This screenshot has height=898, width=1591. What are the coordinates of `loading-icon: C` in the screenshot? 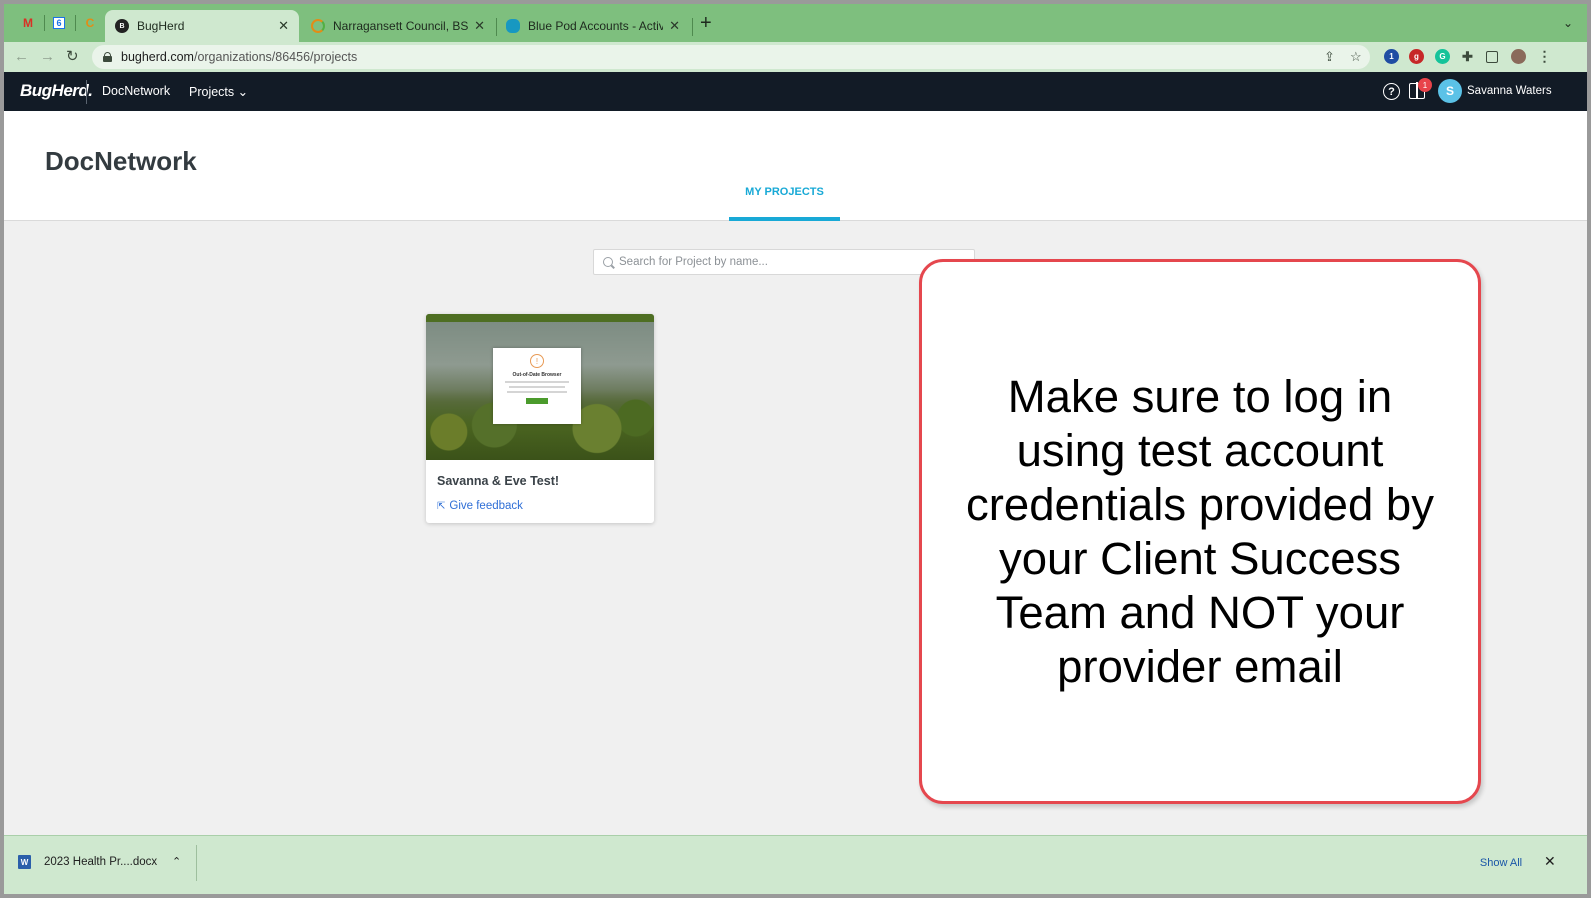 It's located at (90, 23).